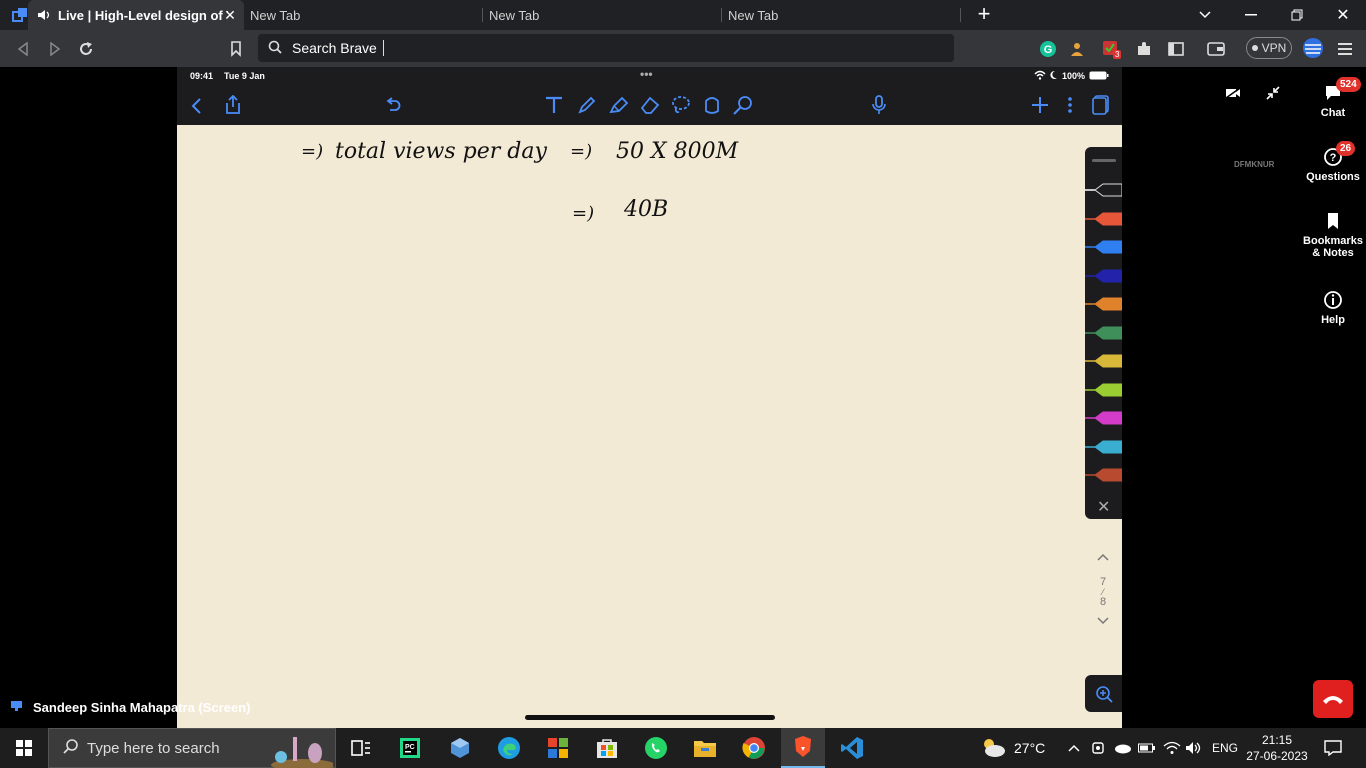 Image resolution: width=1366 pixels, height=768 pixels. I want to click on close-rack-icon: ✕, so click(1103, 507).